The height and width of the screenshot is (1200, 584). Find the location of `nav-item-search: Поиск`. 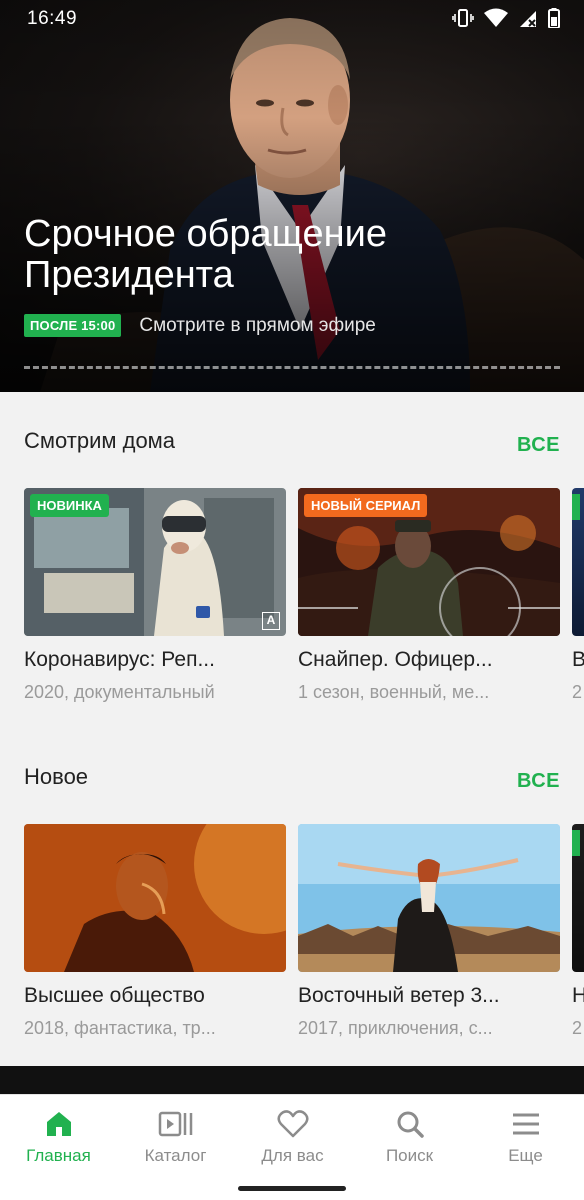

nav-item-search: Поиск is located at coordinates (409, 1135).